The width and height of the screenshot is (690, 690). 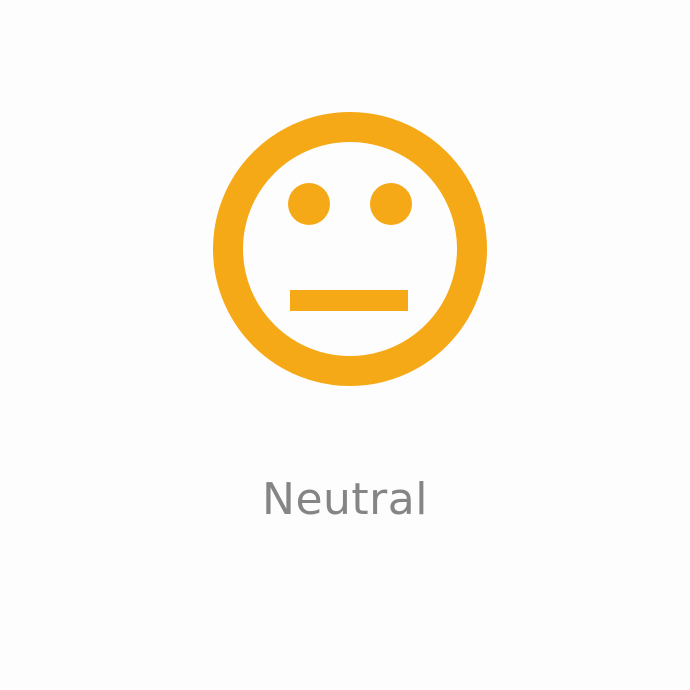 I want to click on left-eye, so click(x=309, y=204).